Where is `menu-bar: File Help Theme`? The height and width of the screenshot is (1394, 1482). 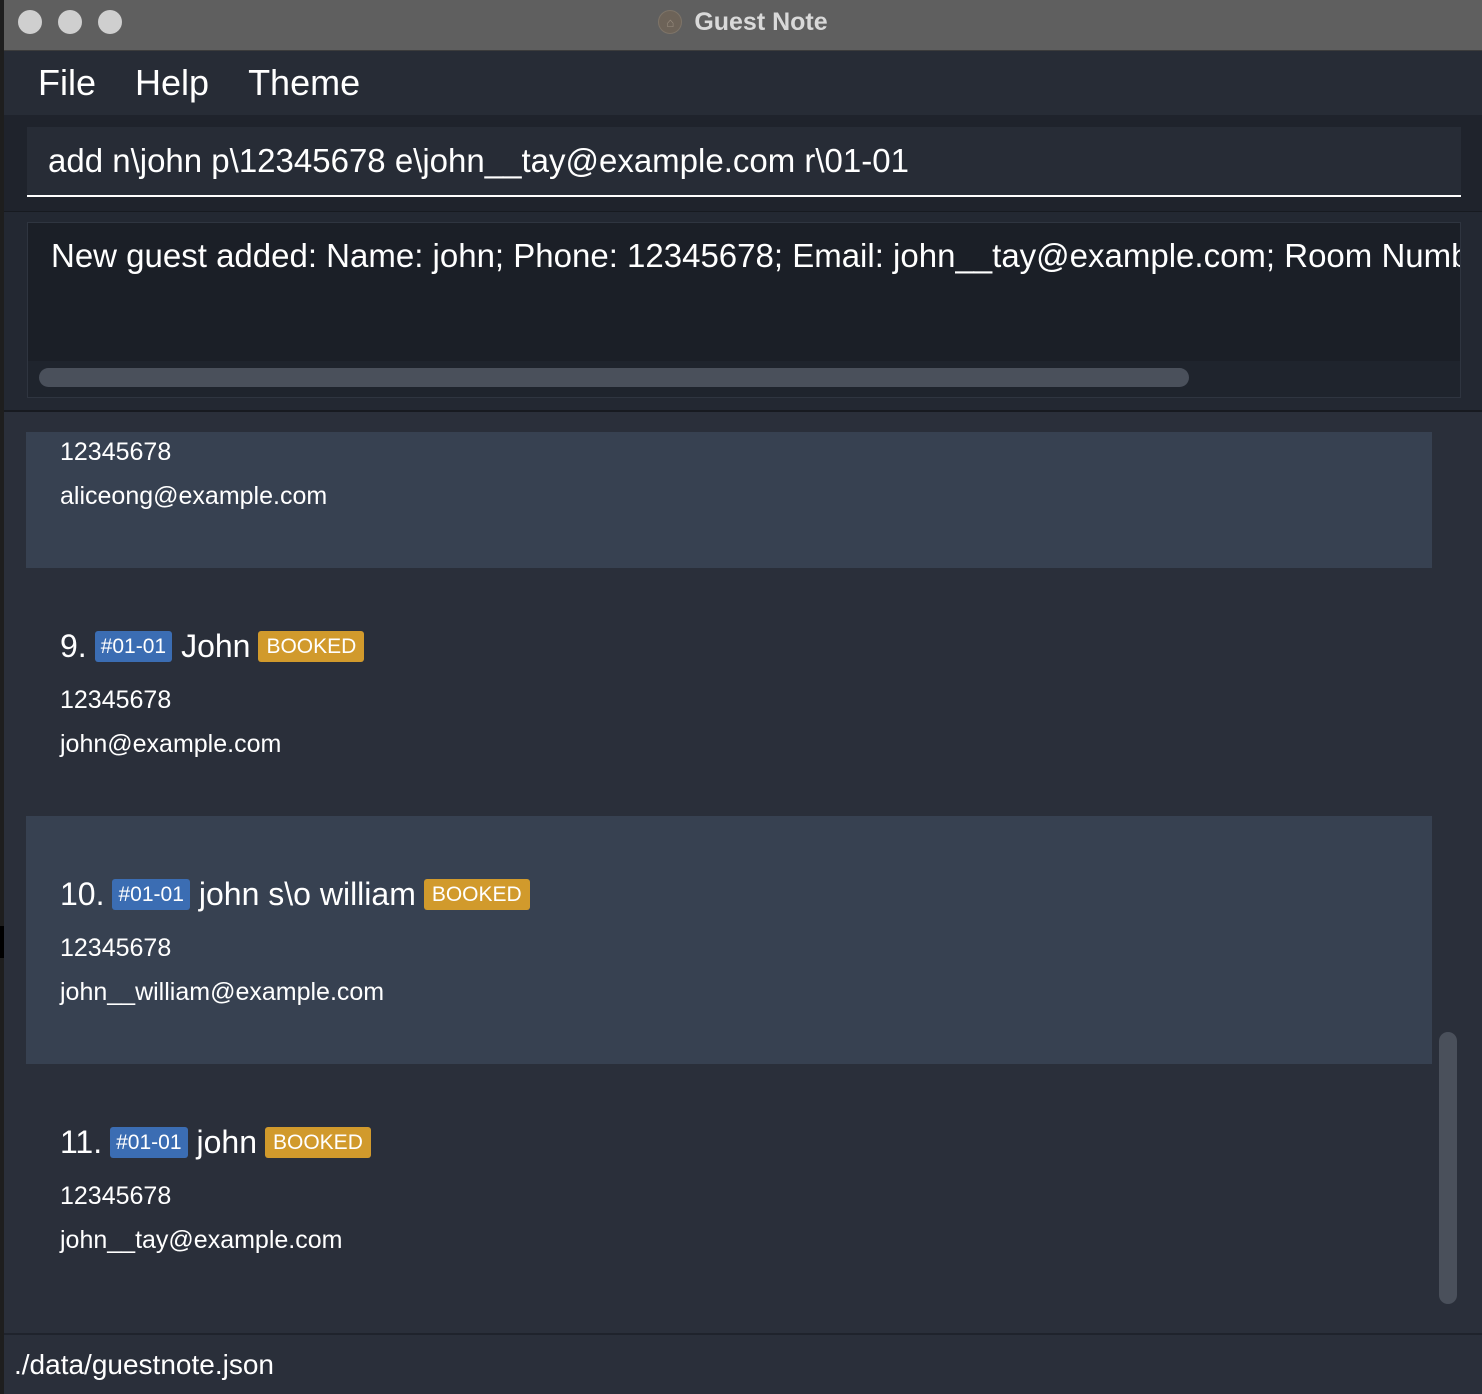
menu-bar: File Help Theme is located at coordinates (743, 83).